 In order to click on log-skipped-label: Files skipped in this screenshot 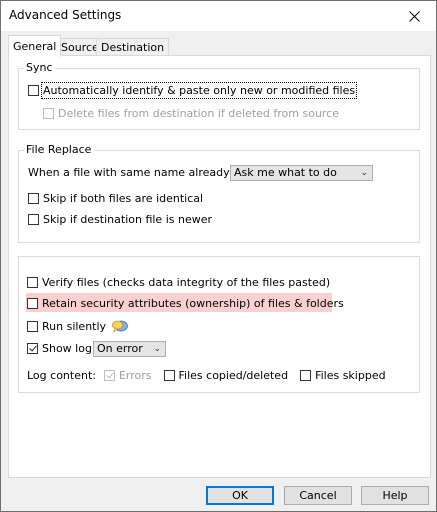, I will do `click(350, 375)`.